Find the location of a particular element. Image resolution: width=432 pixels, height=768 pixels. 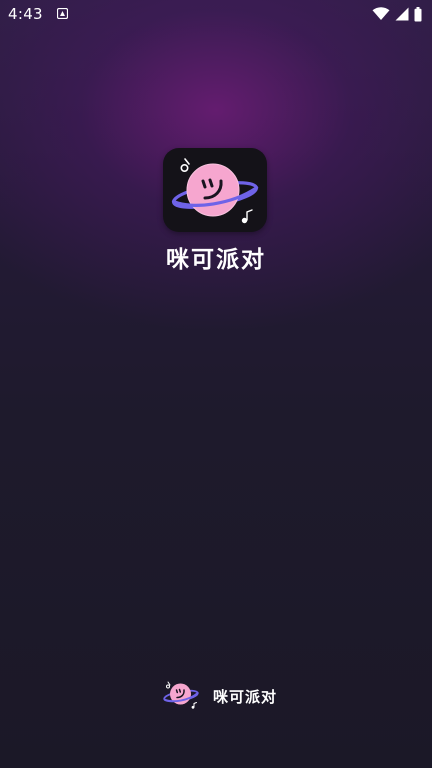

wifi-icon is located at coordinates (381, 13).